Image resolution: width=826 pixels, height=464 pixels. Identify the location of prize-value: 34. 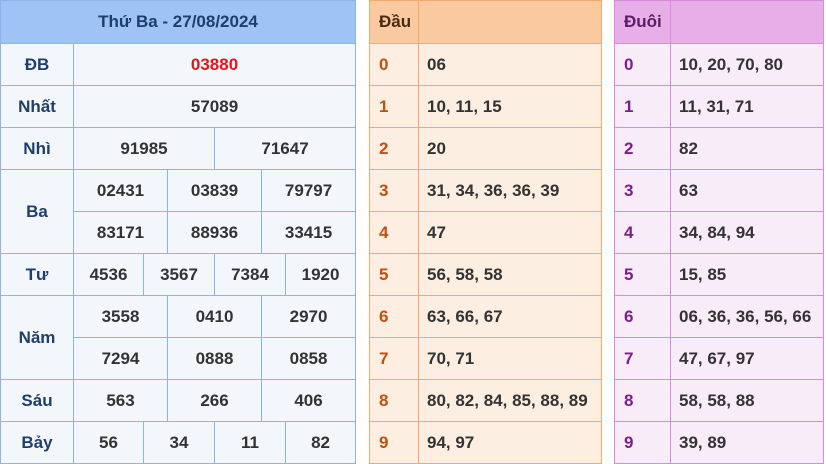
(179, 442).